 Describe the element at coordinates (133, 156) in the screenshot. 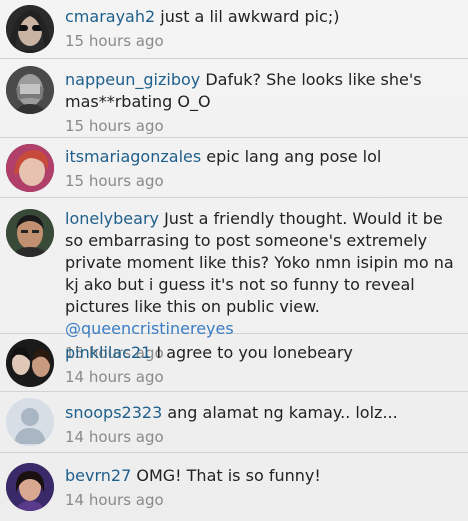

I see `comment-username: itsmariagonzales` at that location.